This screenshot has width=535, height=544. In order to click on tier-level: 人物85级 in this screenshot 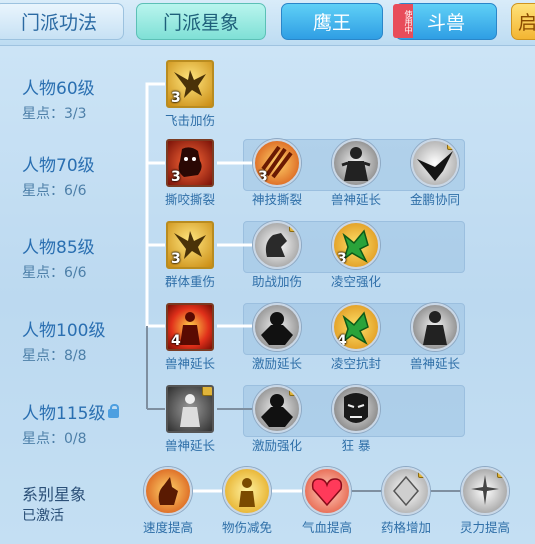, I will do `click(58, 248)`.